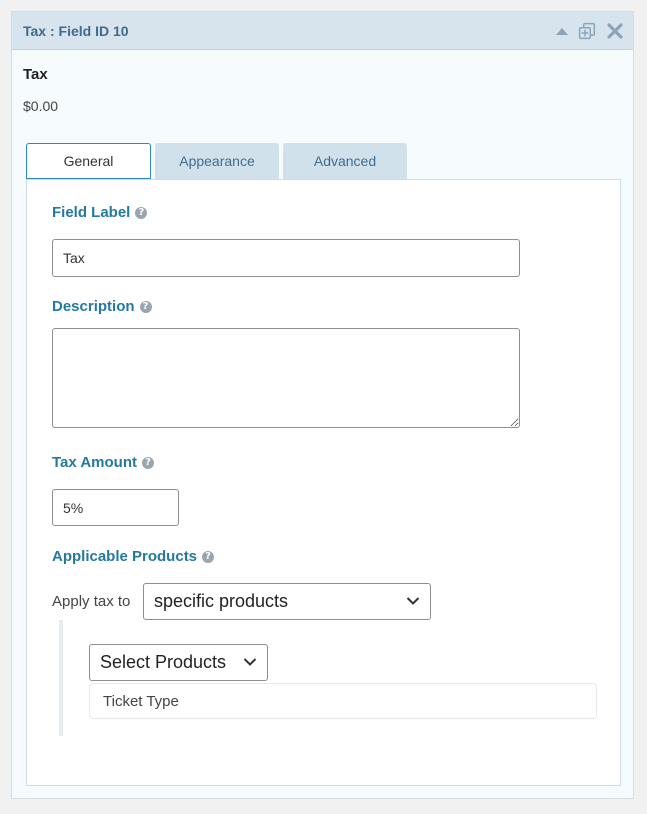 The width and height of the screenshot is (647, 814). I want to click on field-label-heading: Field Label ?, so click(100, 212).